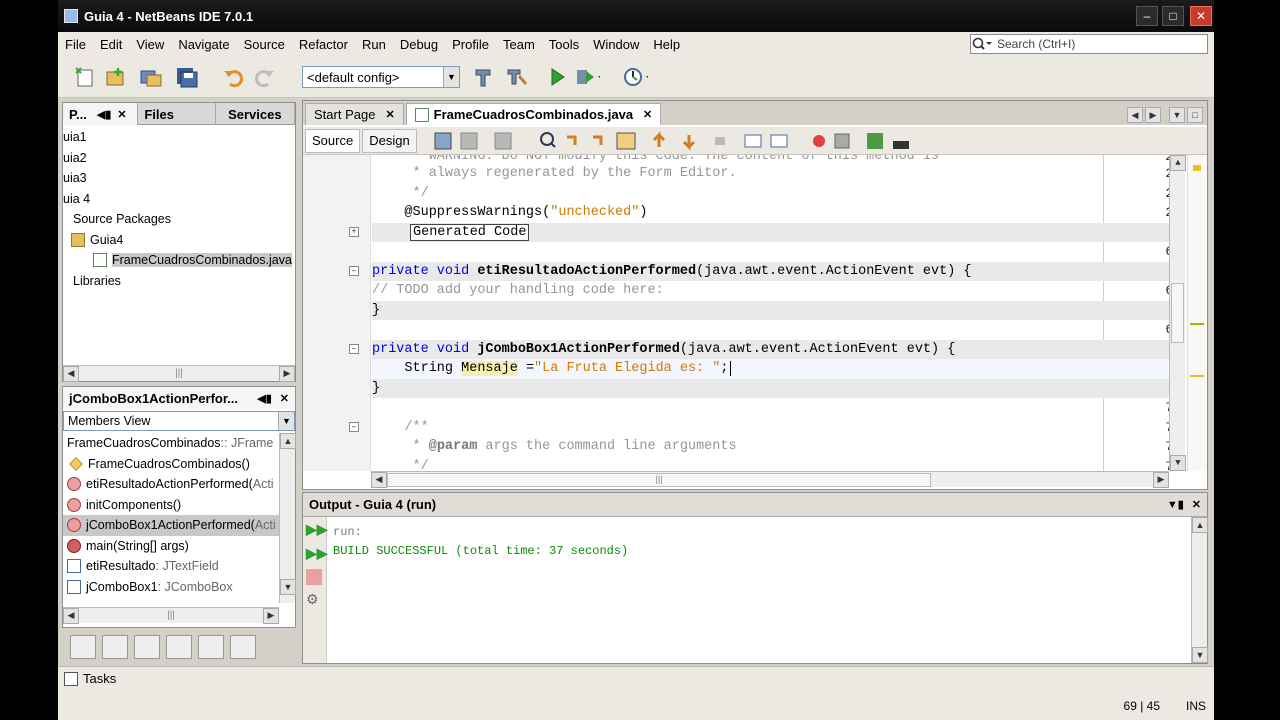 The image size is (1280, 720). Describe the element at coordinates (179, 398) in the screenshot. I see `tab-navigator: jComboBox1ActionPerfor... ◀▮ ✕` at that location.